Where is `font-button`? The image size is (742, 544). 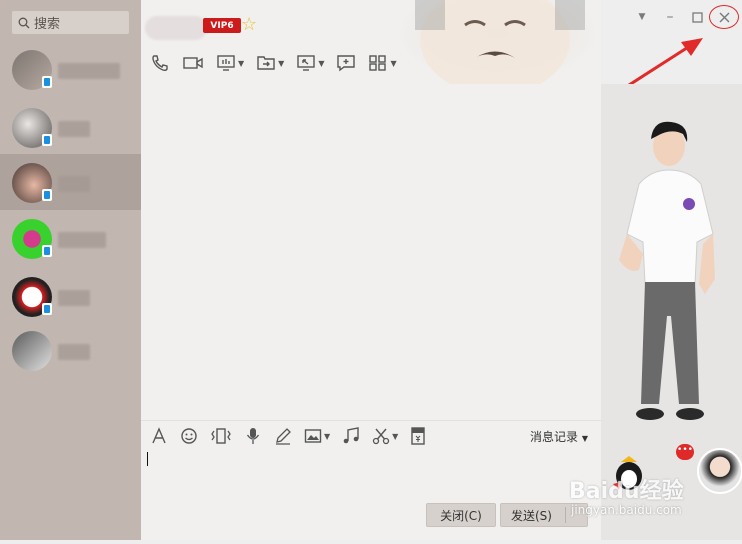
font-button is located at coordinates (159, 436).